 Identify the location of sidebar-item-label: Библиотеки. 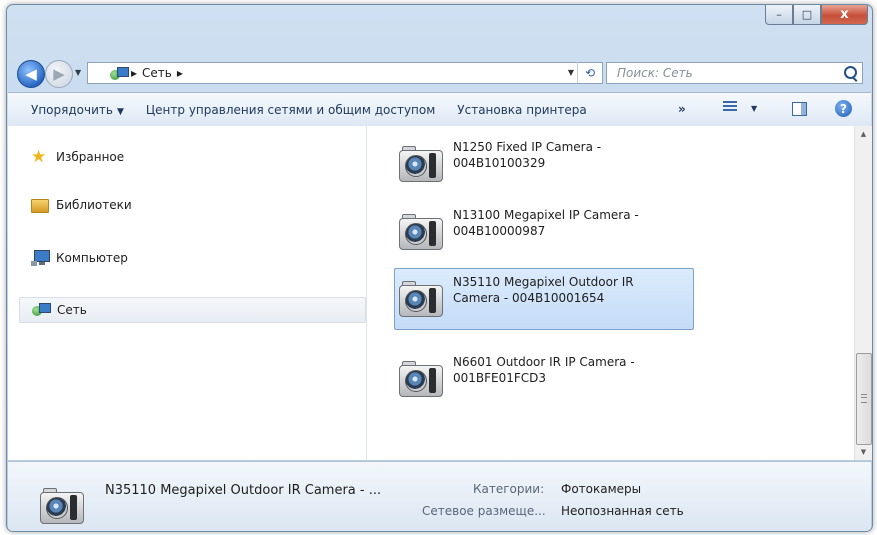
(94, 205).